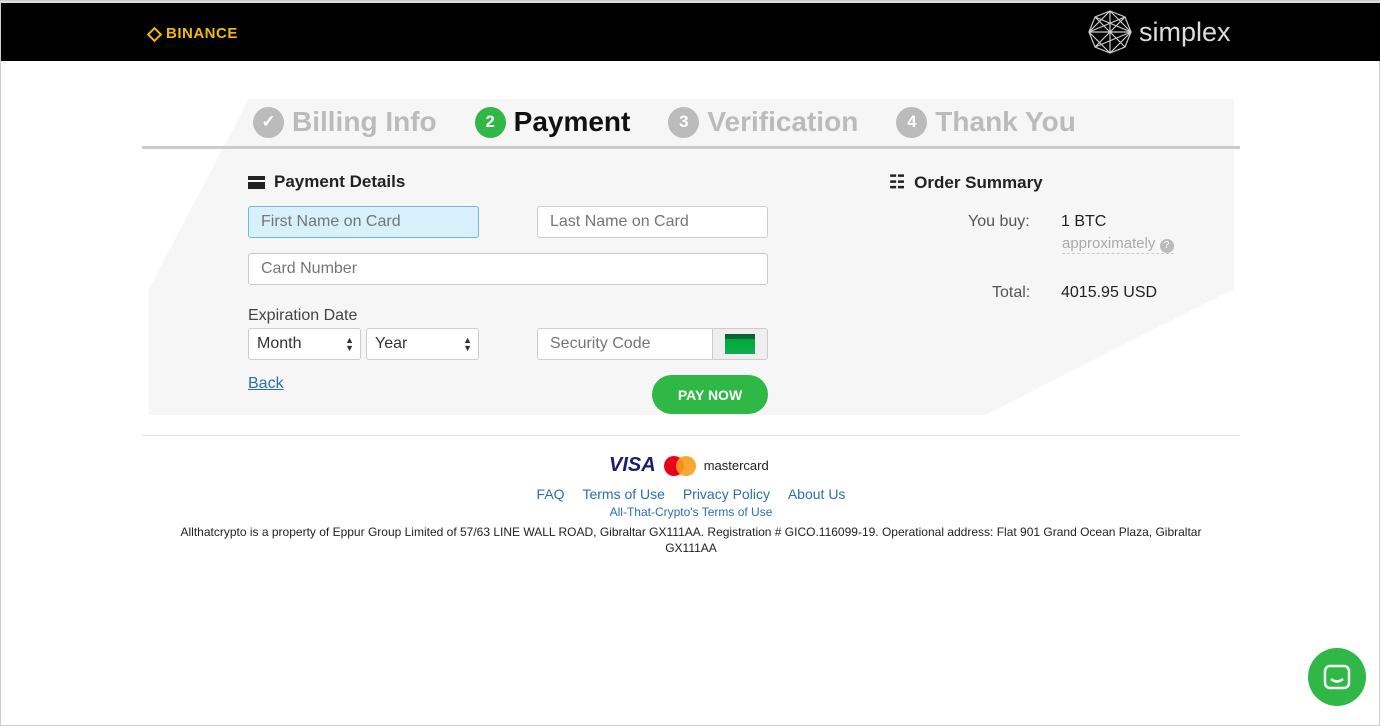  What do you see at coordinates (1166, 246) in the screenshot?
I see `help-icon: ?` at bounding box center [1166, 246].